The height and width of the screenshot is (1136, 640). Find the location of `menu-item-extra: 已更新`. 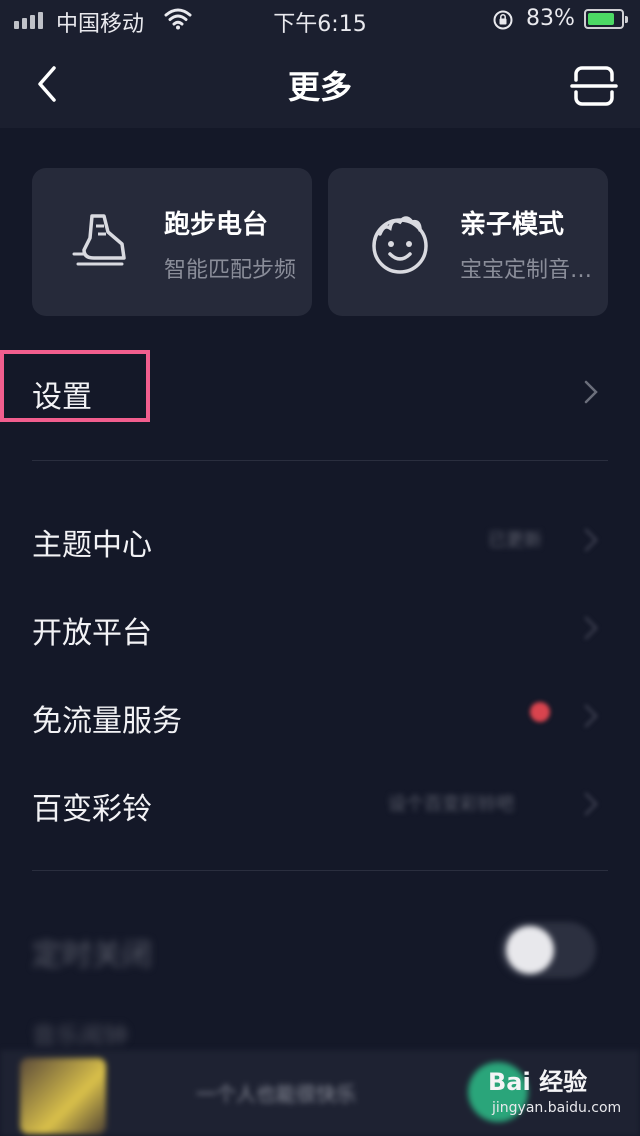

menu-item-extra: 已更新 is located at coordinates (515, 540).